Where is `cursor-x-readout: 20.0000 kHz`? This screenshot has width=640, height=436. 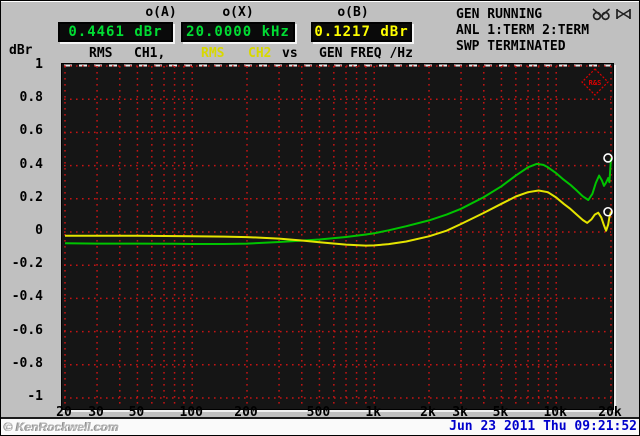
cursor-x-readout: 20.0000 kHz is located at coordinates (238, 32).